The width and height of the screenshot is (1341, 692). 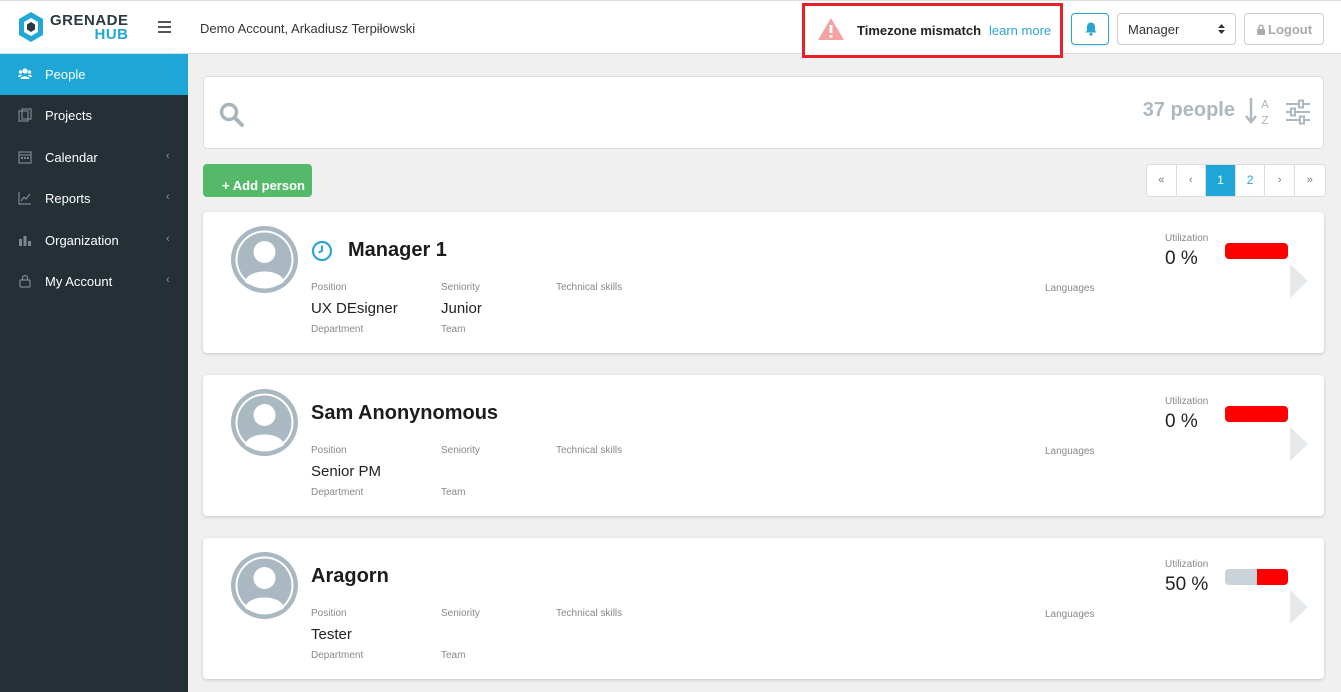 I want to click on page-next-button: ›, so click(x=1280, y=180).